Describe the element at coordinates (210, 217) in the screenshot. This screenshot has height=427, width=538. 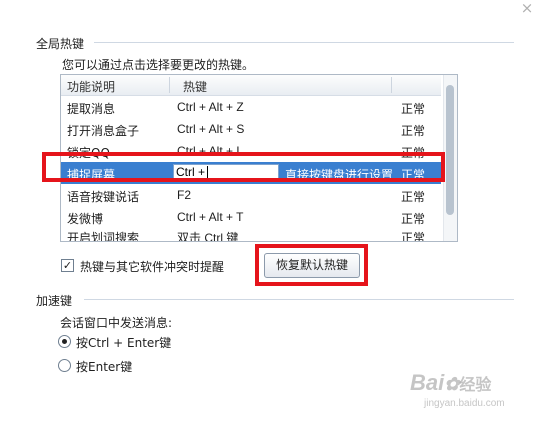
I see `hotkey-cell: Ctrl + Alt + T` at that location.